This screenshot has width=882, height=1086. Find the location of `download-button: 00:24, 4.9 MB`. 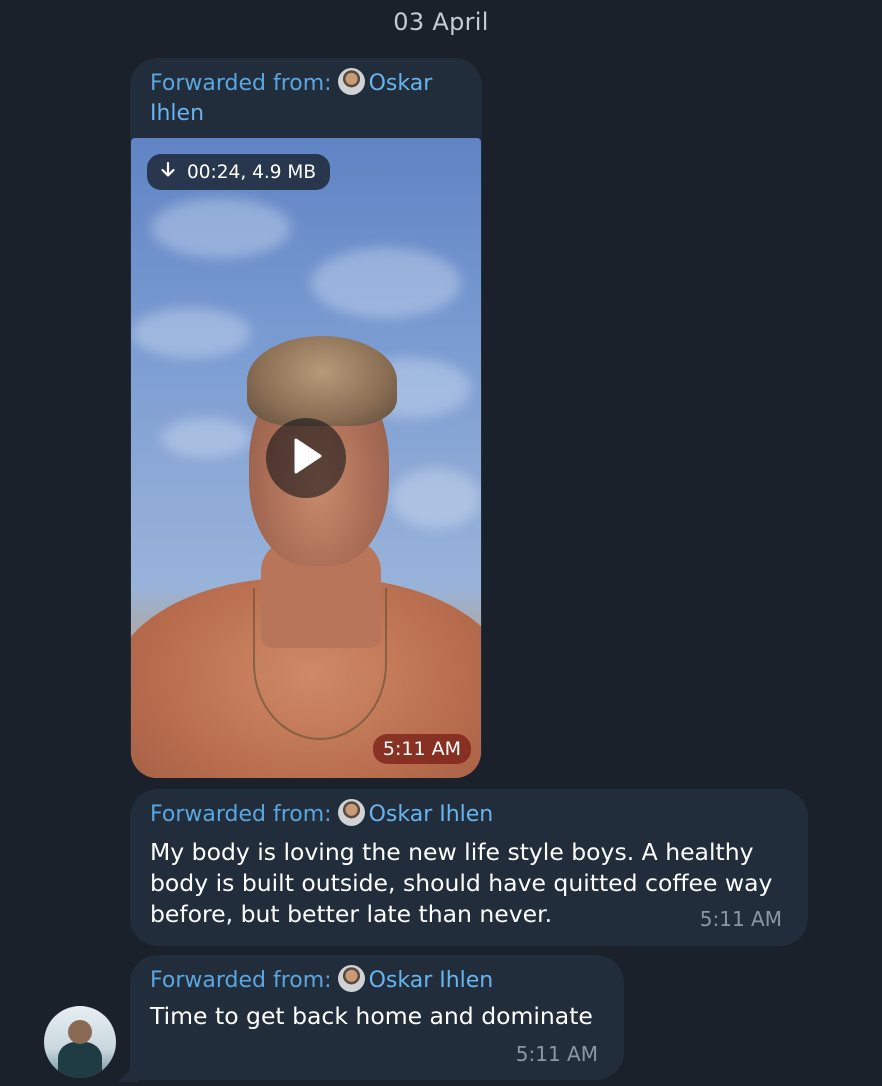

download-button: 00:24, 4.9 MB is located at coordinates (239, 172).